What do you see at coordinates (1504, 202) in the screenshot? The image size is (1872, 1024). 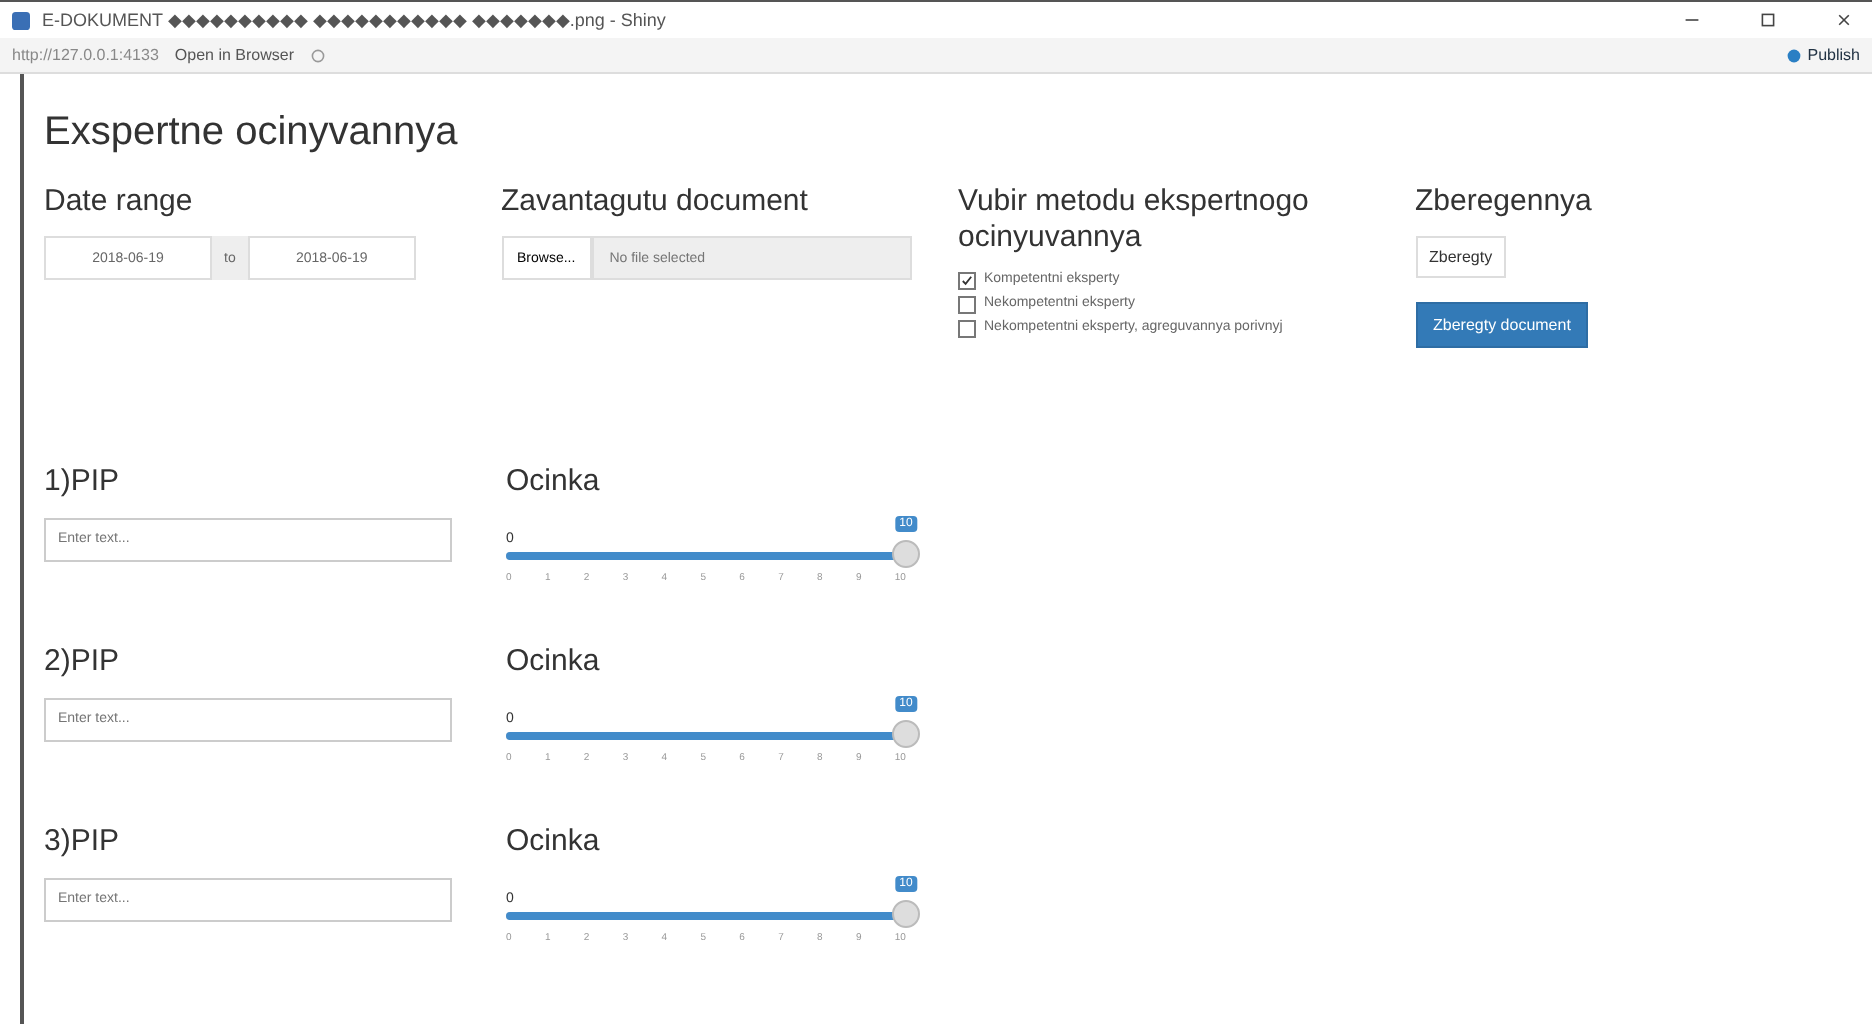 I see `section-label: Zberegennya` at bounding box center [1504, 202].